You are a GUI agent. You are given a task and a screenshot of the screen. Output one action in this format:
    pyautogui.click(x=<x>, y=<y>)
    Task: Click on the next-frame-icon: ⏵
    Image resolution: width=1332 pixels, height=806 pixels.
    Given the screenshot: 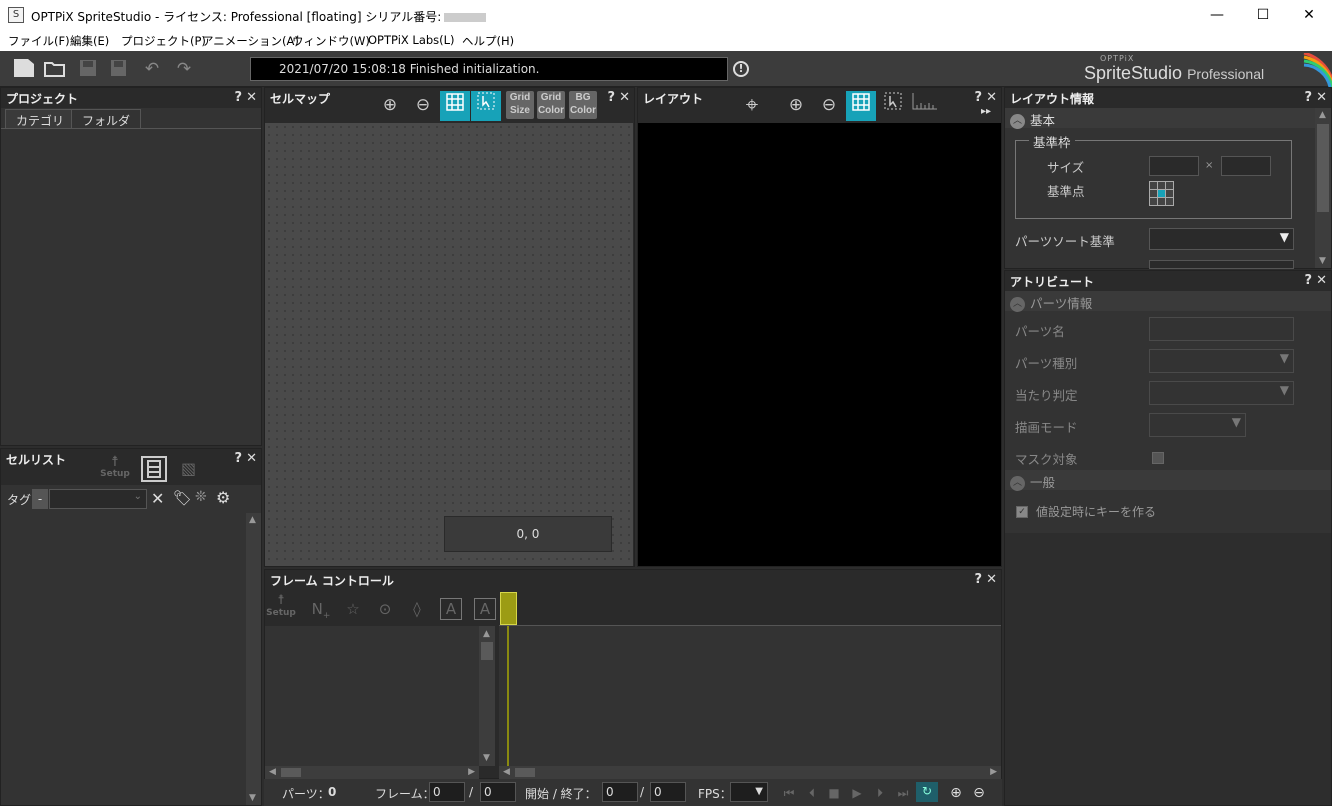 What is the action you would take?
    pyautogui.click(x=880, y=793)
    